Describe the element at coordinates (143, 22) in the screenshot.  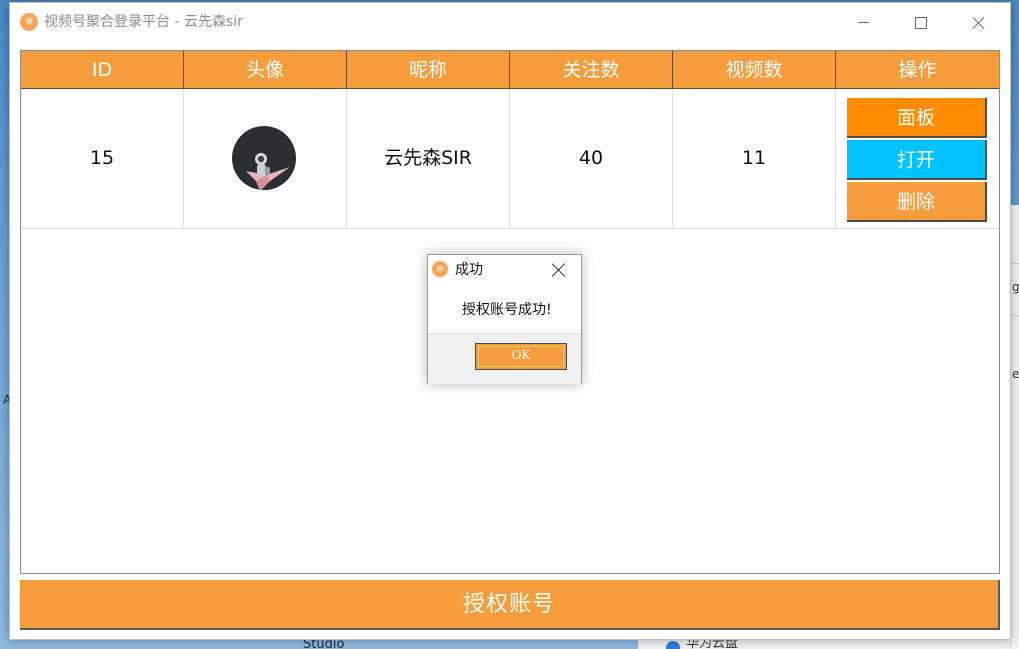
I see `window-title: 视频号聚合登录平台 - 云先森sir` at that location.